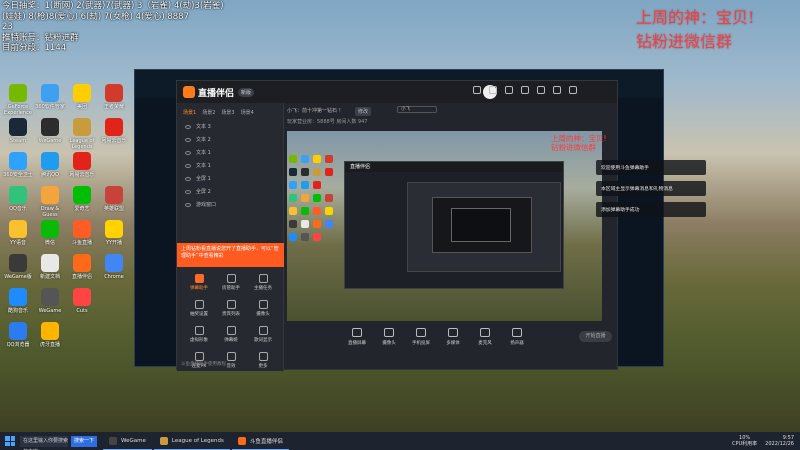  What do you see at coordinates (260, 441) in the screenshot?
I see `taskbar-item-streamer: 斗鱼直播伴侣` at bounding box center [260, 441].